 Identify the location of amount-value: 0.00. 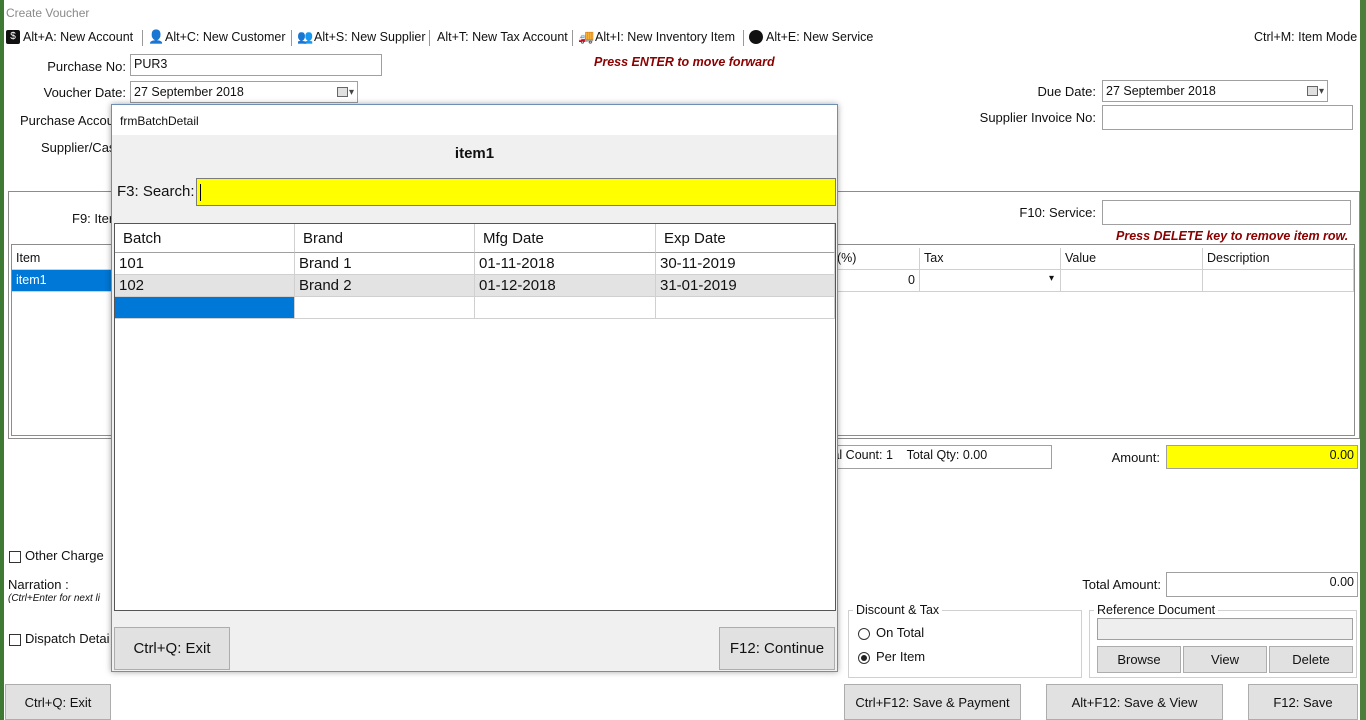
(1262, 457).